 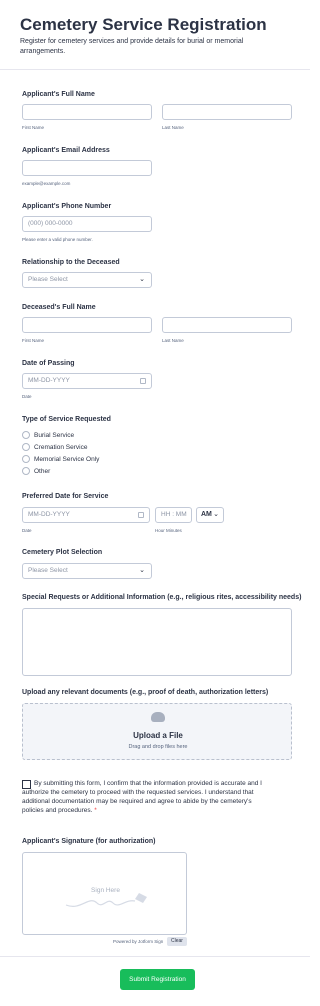 I want to click on upload-title: Upload a File, so click(x=158, y=735).